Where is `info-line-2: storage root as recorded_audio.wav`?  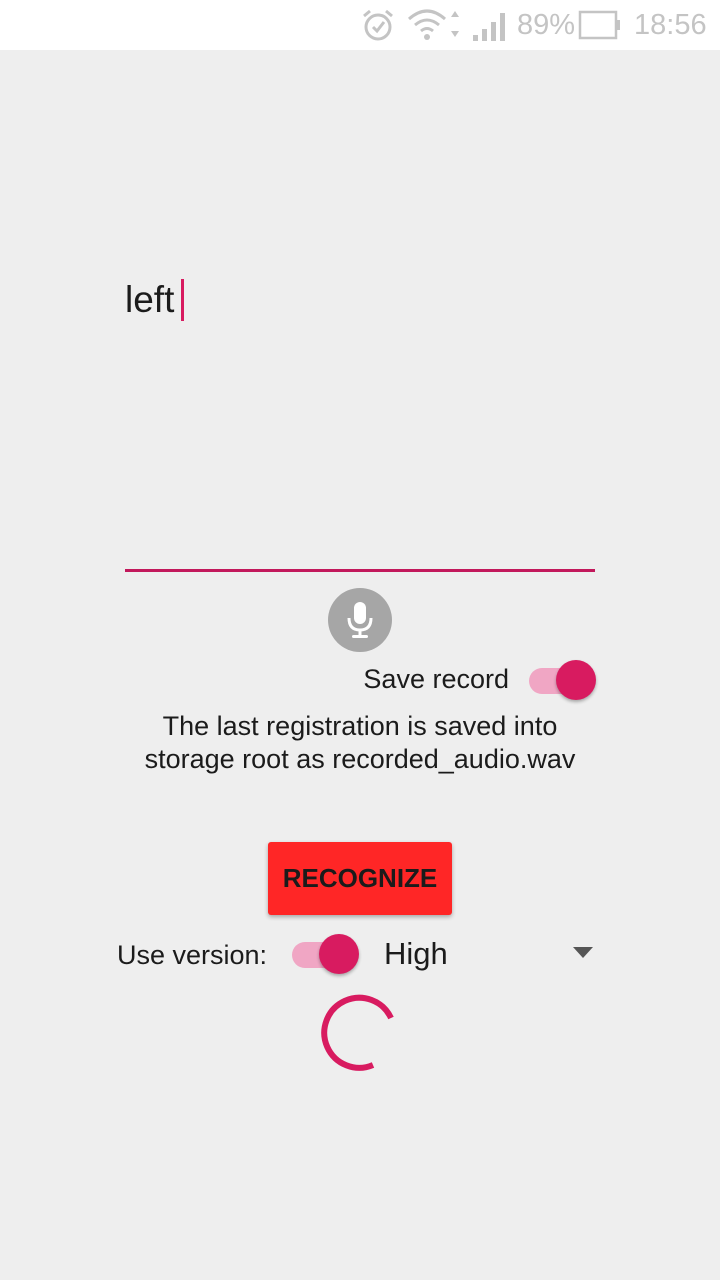
info-line-2: storage root as recorded_audio.wav is located at coordinates (360, 759).